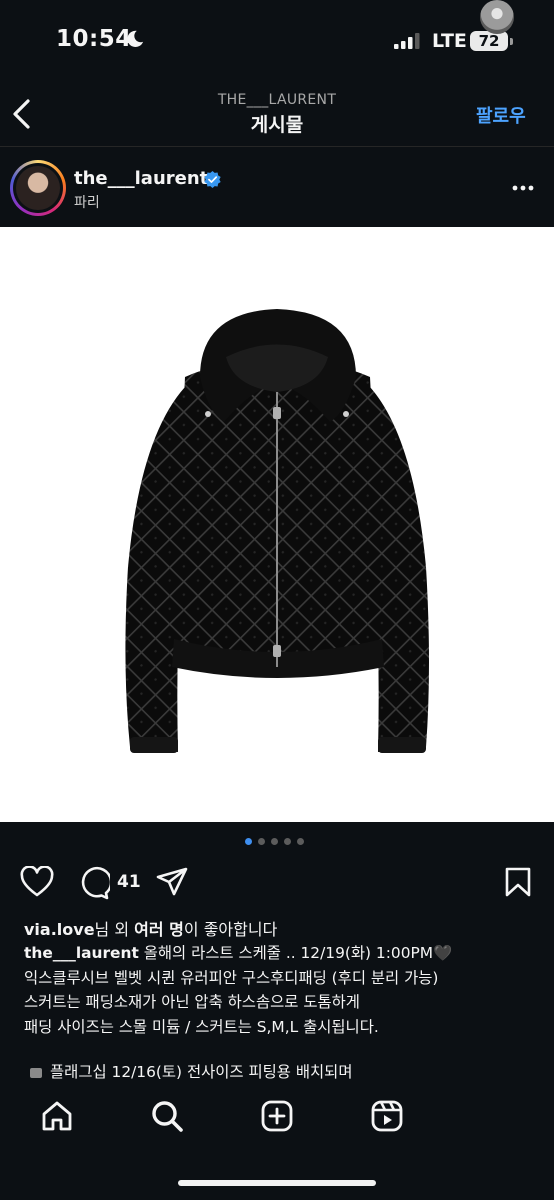 This screenshot has width=554, height=1200. What do you see at coordinates (277, 125) in the screenshot?
I see `page-title: 게시물` at bounding box center [277, 125].